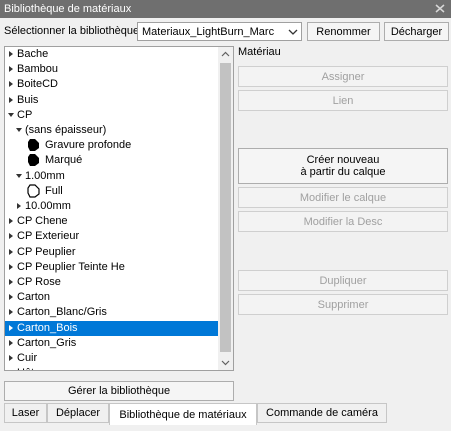 The width and height of the screenshot is (451, 431). I want to click on tree-item: CP Exterieur, so click(111, 236).